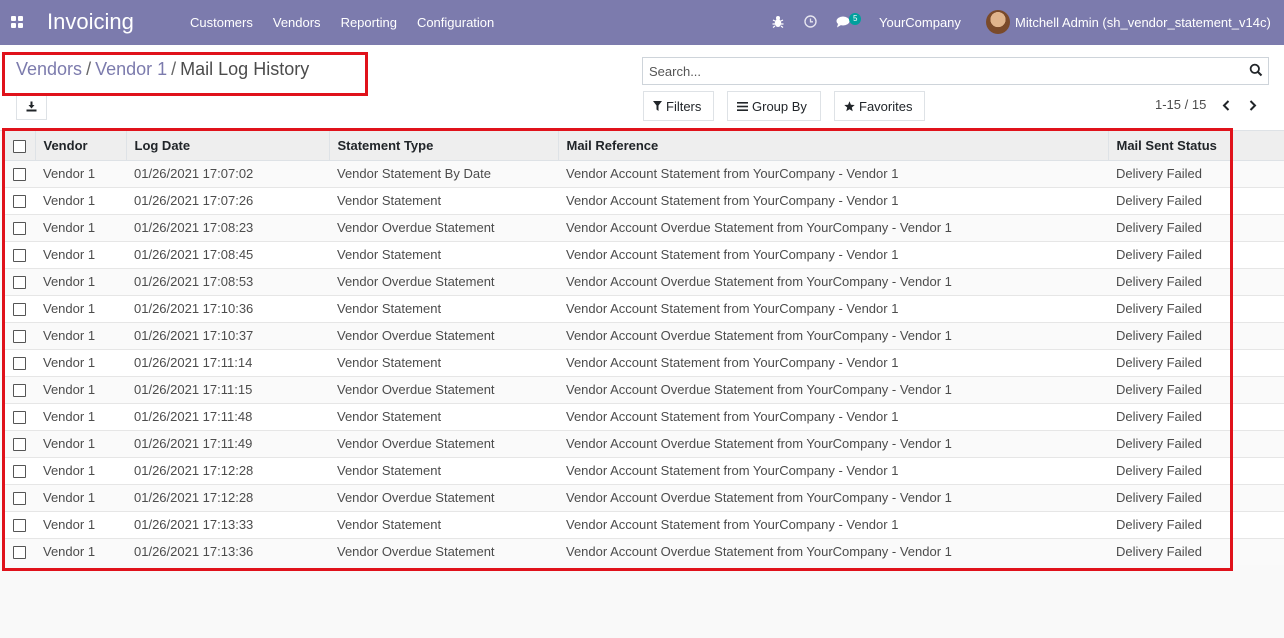 The height and width of the screenshot is (638, 1284). Describe the element at coordinates (849, 105) in the screenshot. I see `star-icon` at that location.